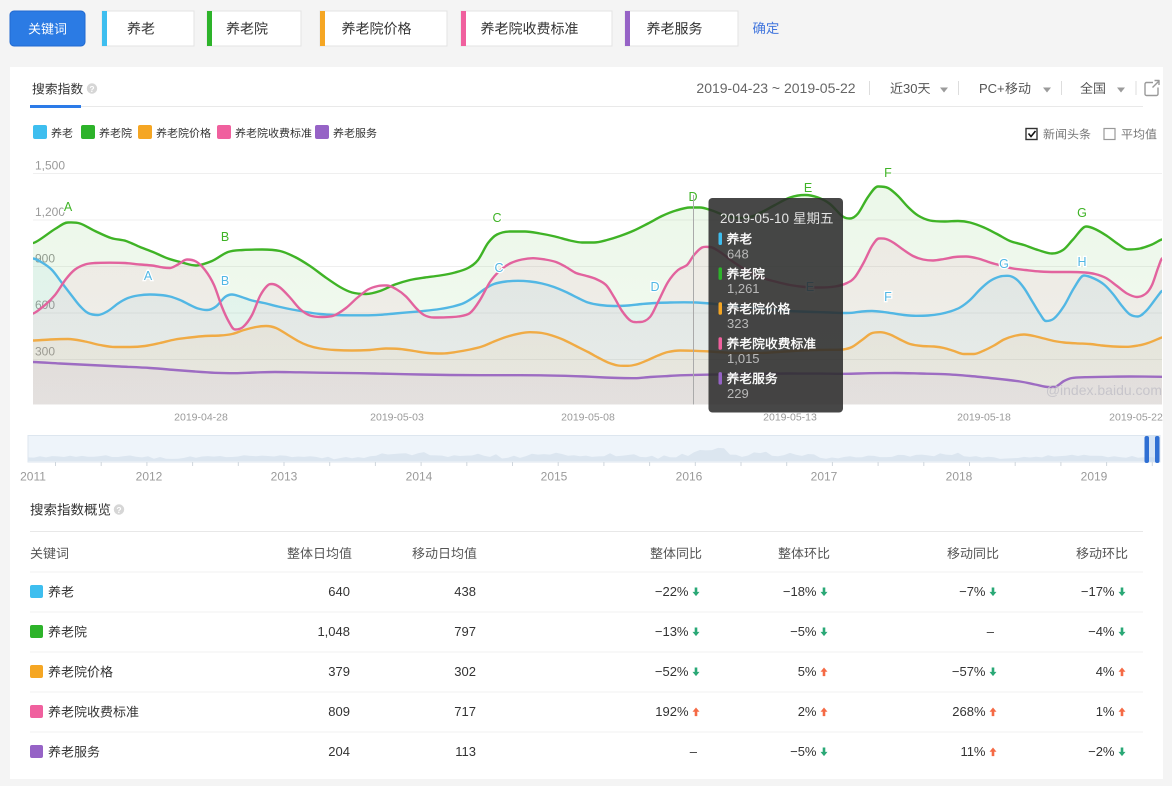 This screenshot has width=1172, height=786. Describe the element at coordinates (654, 287) in the screenshot. I see `svg-text: D` at that location.